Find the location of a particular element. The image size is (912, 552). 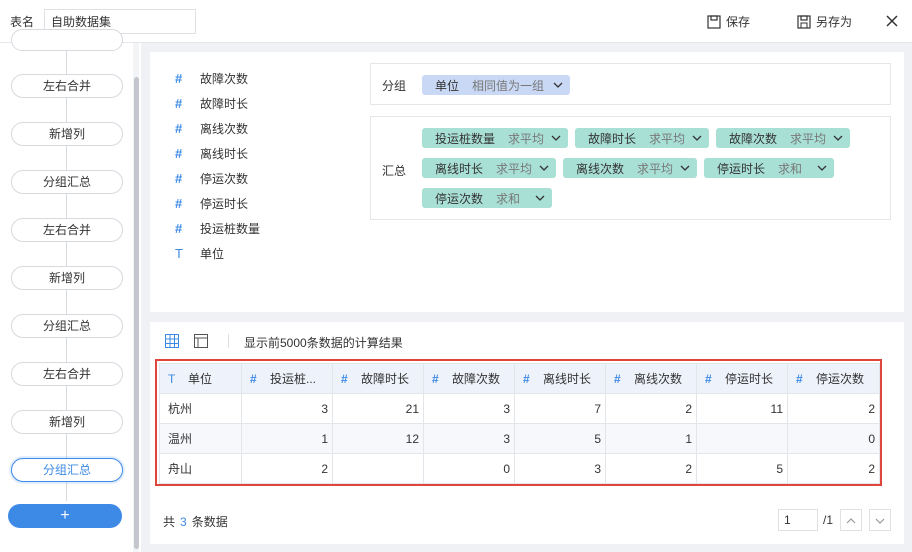

tag-field-name: 故障次数 is located at coordinates (753, 138).